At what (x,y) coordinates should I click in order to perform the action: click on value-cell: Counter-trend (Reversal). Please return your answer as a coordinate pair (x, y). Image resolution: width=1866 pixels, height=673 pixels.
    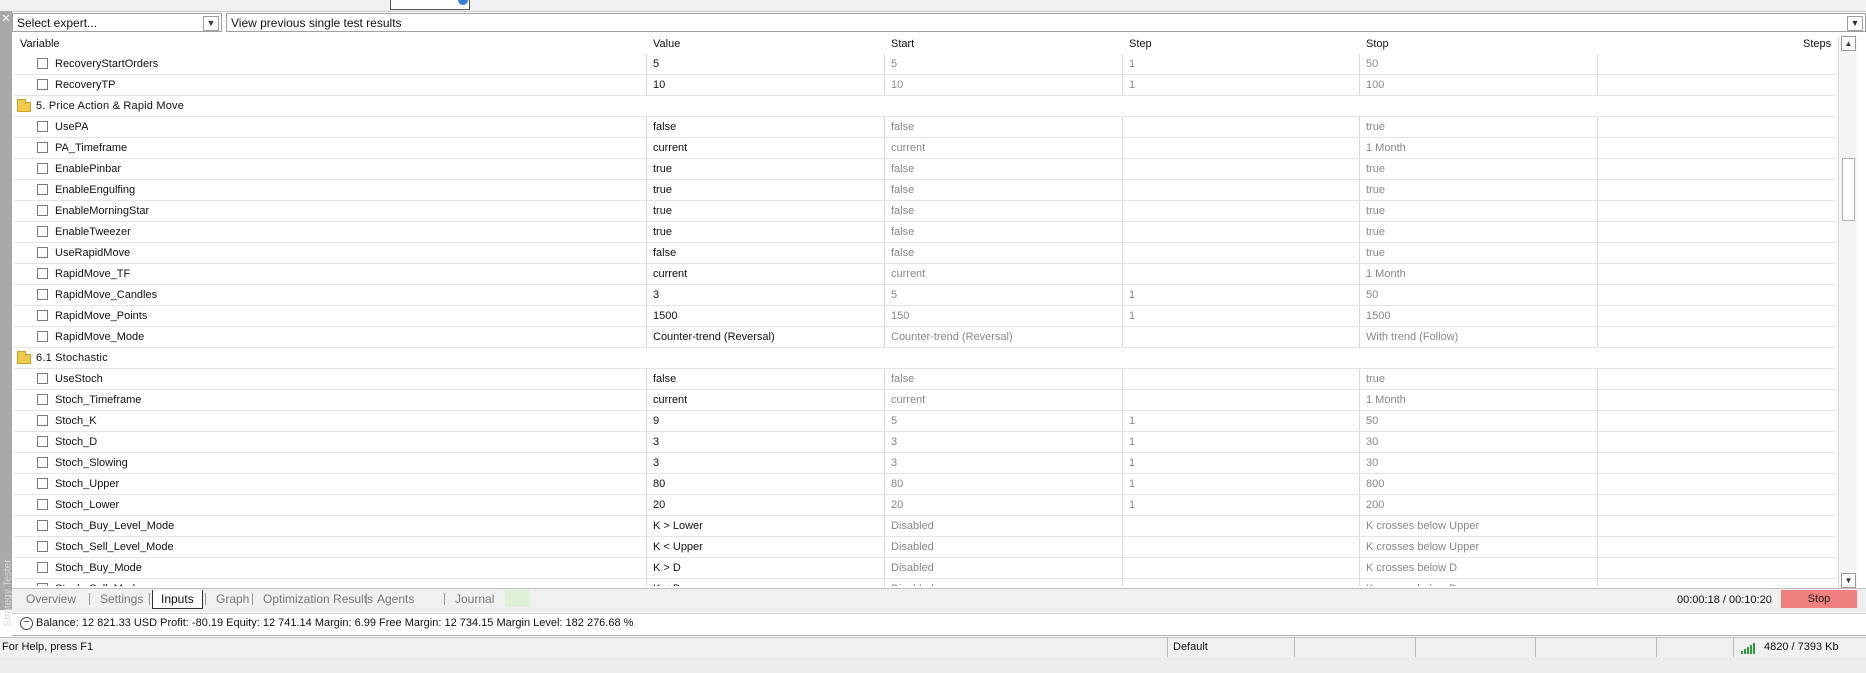
    Looking at the image, I should click on (714, 337).